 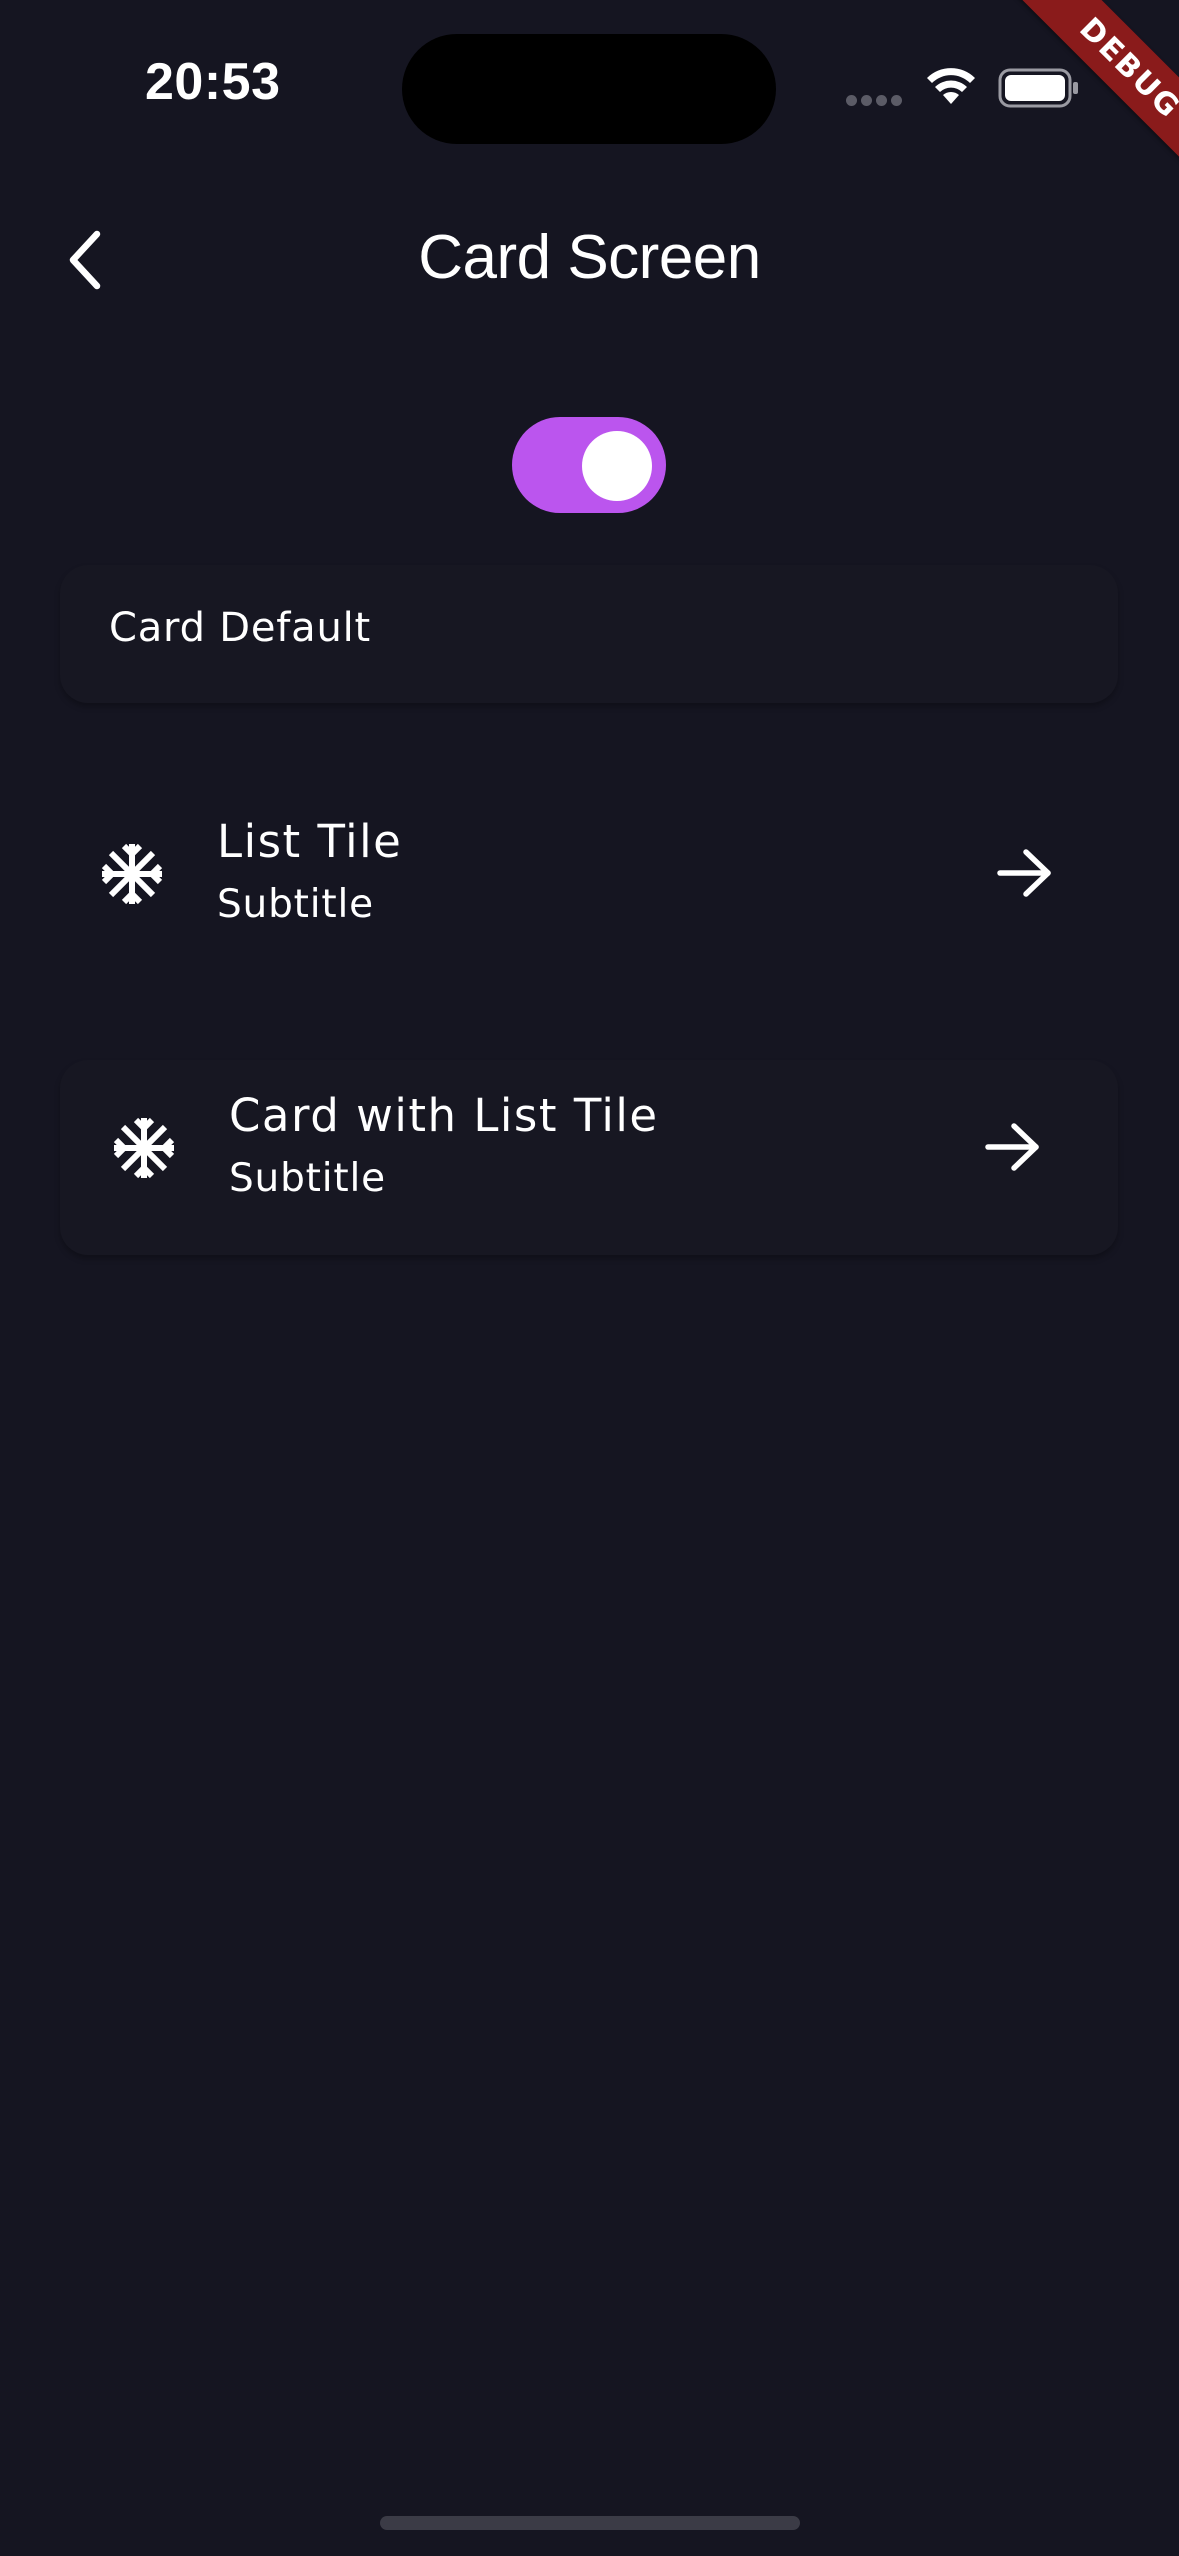 I want to click on card-list-tile-title: Card with List Tile, so click(x=444, y=1115).